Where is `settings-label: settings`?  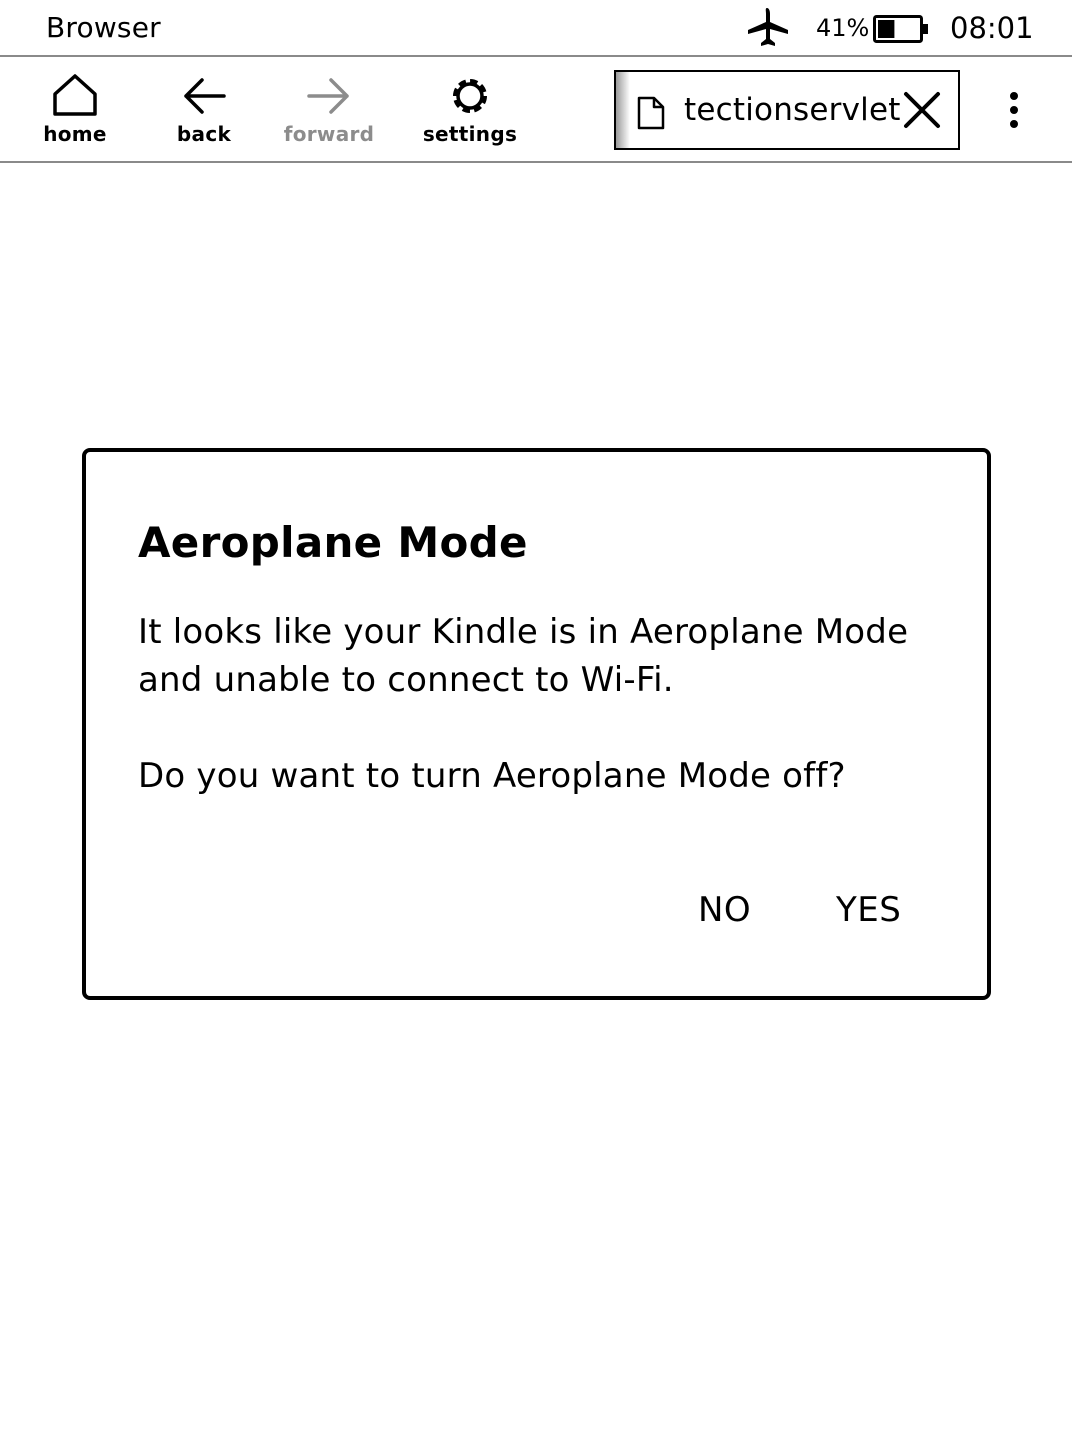 settings-label: settings is located at coordinates (470, 134).